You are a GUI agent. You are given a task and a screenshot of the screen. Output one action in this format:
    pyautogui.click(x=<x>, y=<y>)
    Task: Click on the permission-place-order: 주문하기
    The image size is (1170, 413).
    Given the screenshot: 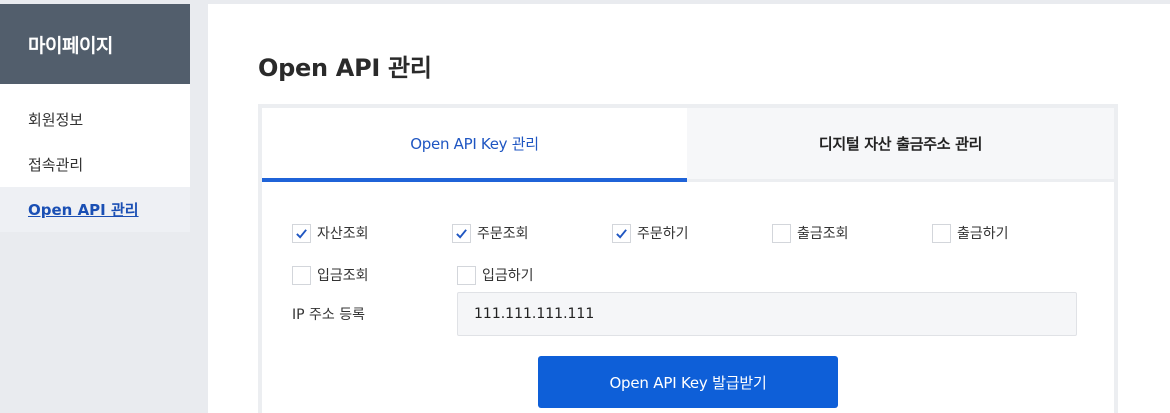 What is the action you would take?
    pyautogui.click(x=692, y=233)
    